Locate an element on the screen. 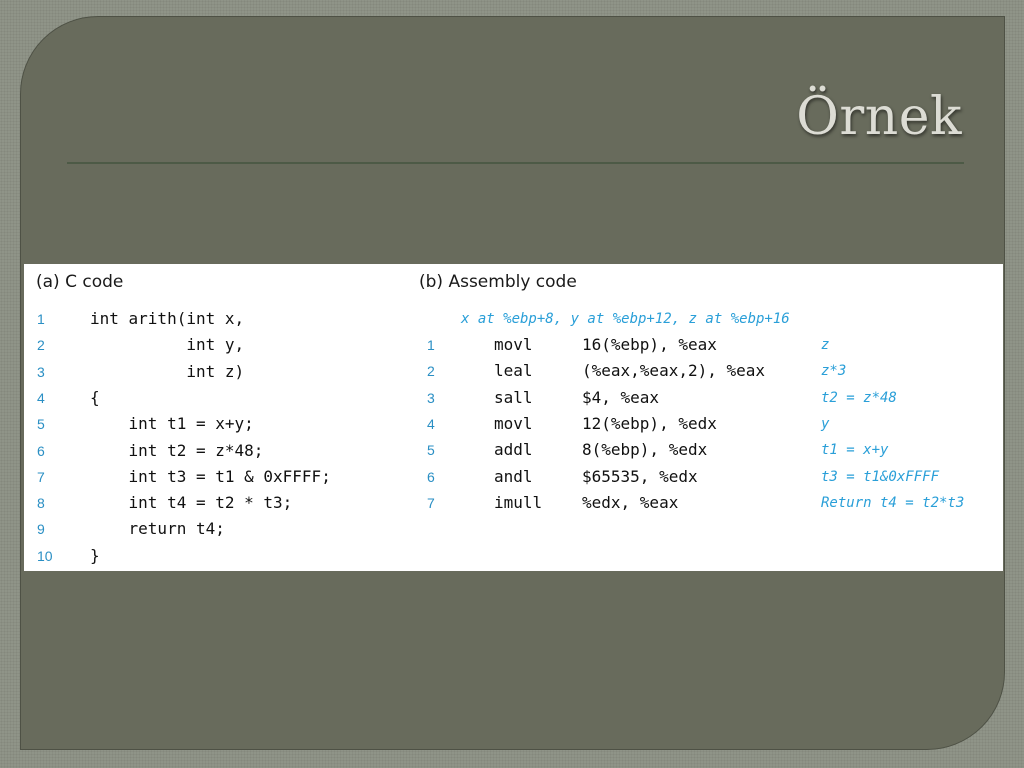  line-number: 8 is located at coordinates (41, 503).